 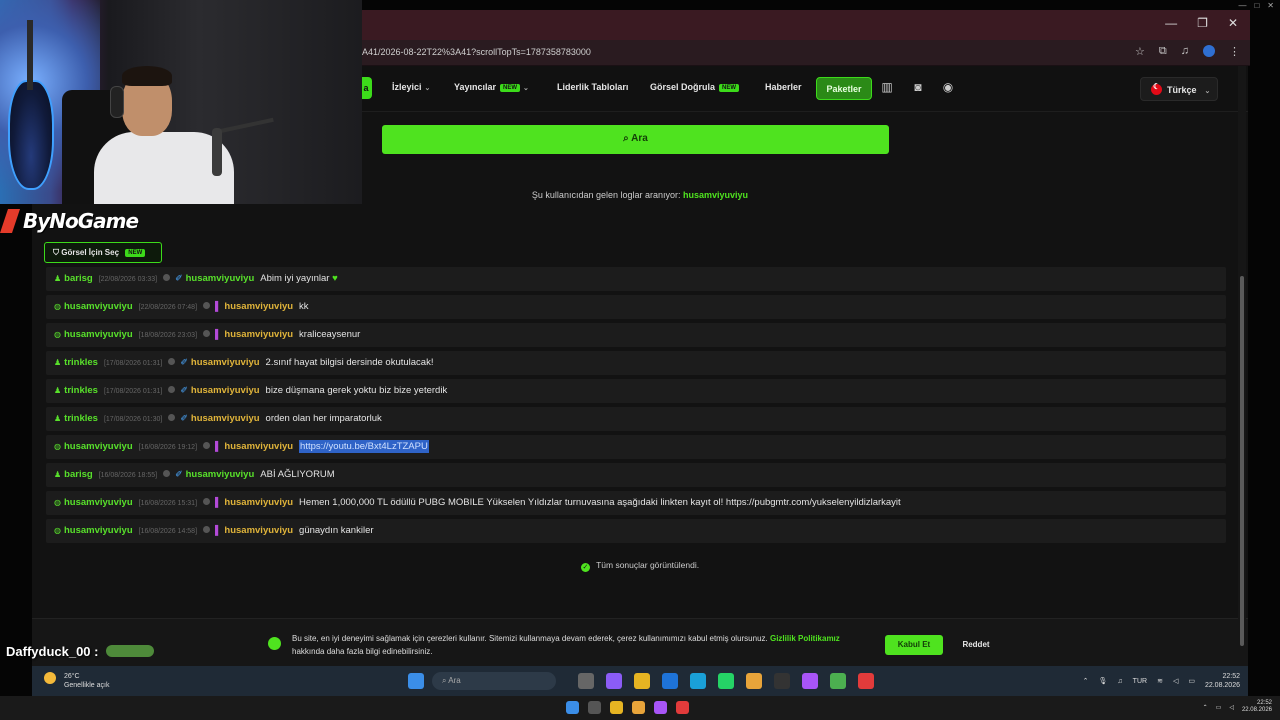 I want to click on battery-icon: ▭, so click(x=1191, y=681).